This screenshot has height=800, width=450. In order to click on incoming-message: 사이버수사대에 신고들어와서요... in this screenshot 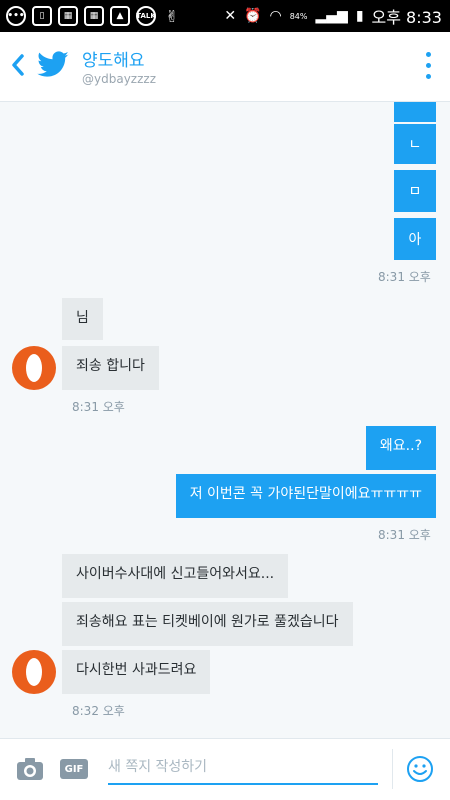, I will do `click(175, 576)`.